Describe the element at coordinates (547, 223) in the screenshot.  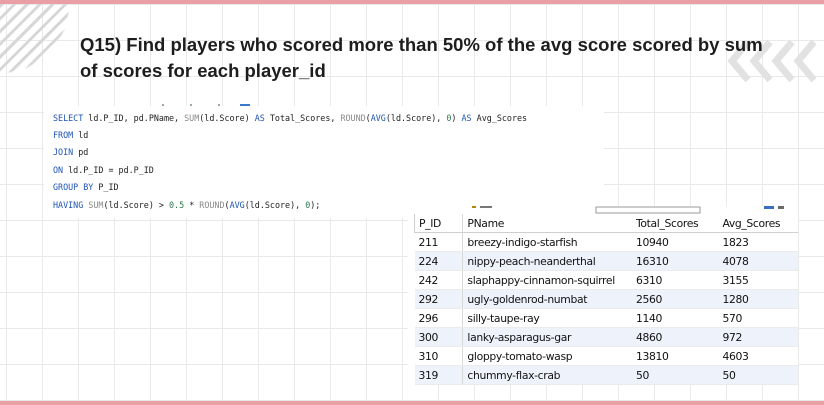
I see `column-header-pname: PName` at that location.